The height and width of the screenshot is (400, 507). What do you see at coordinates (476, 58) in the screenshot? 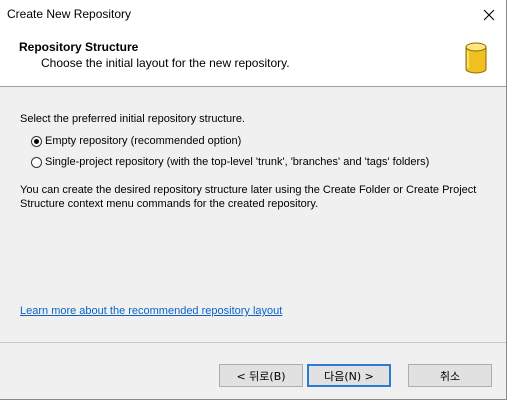
I see `database-icon` at bounding box center [476, 58].